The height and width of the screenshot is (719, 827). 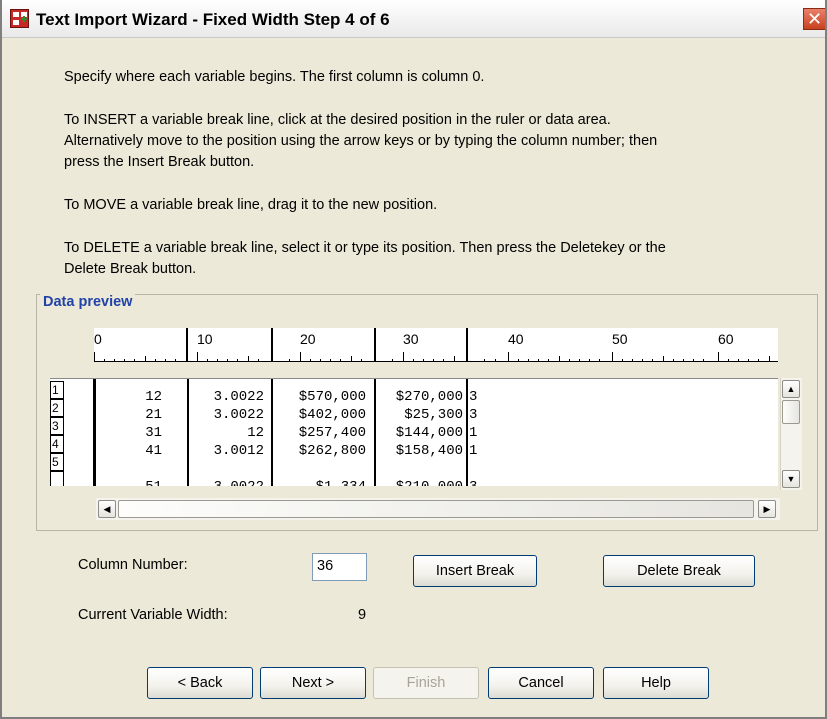 I want to click on data-cell: $1,334, so click(x=320, y=482).